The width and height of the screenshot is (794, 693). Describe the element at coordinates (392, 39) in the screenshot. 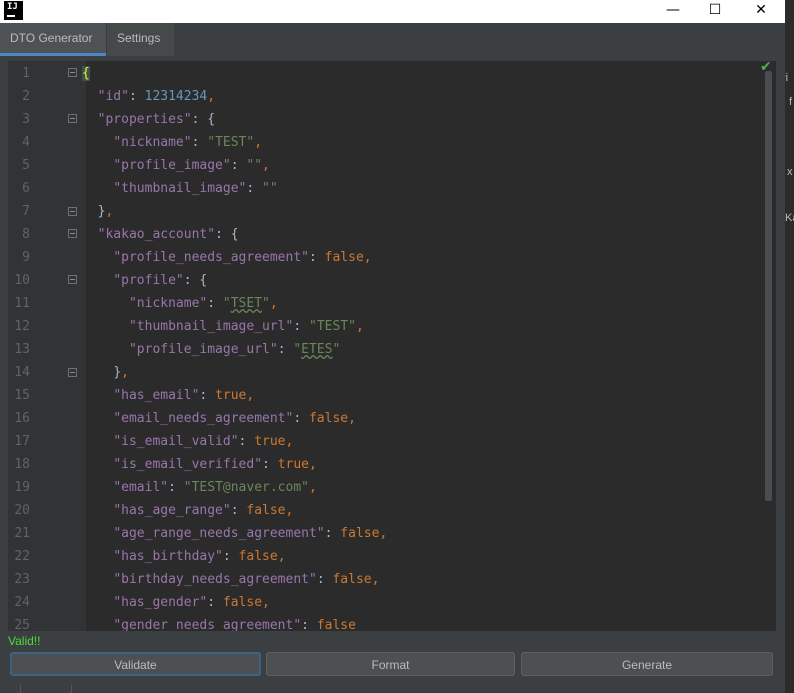

I see `tab-bar: DTO Generator Settings` at that location.